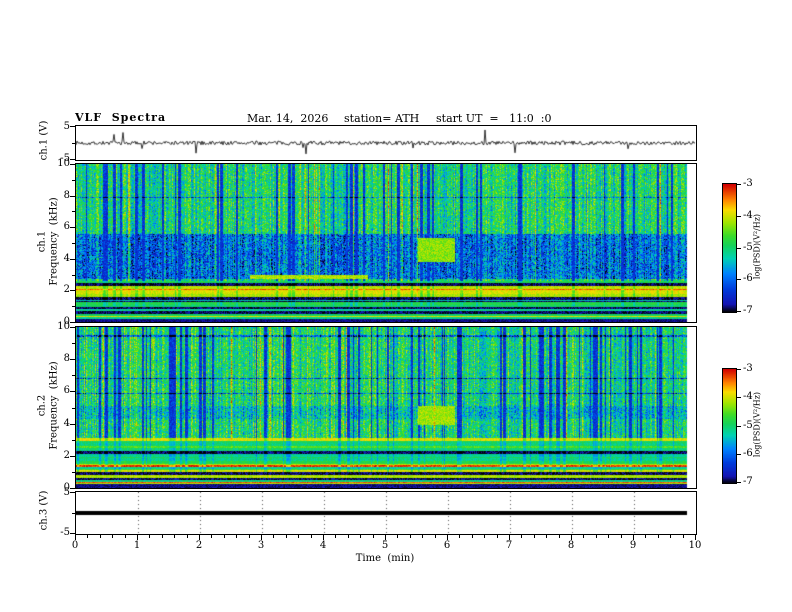  Describe the element at coordinates (42, 241) in the screenshot. I see `ch1-channel-label: ch.1` at that location.